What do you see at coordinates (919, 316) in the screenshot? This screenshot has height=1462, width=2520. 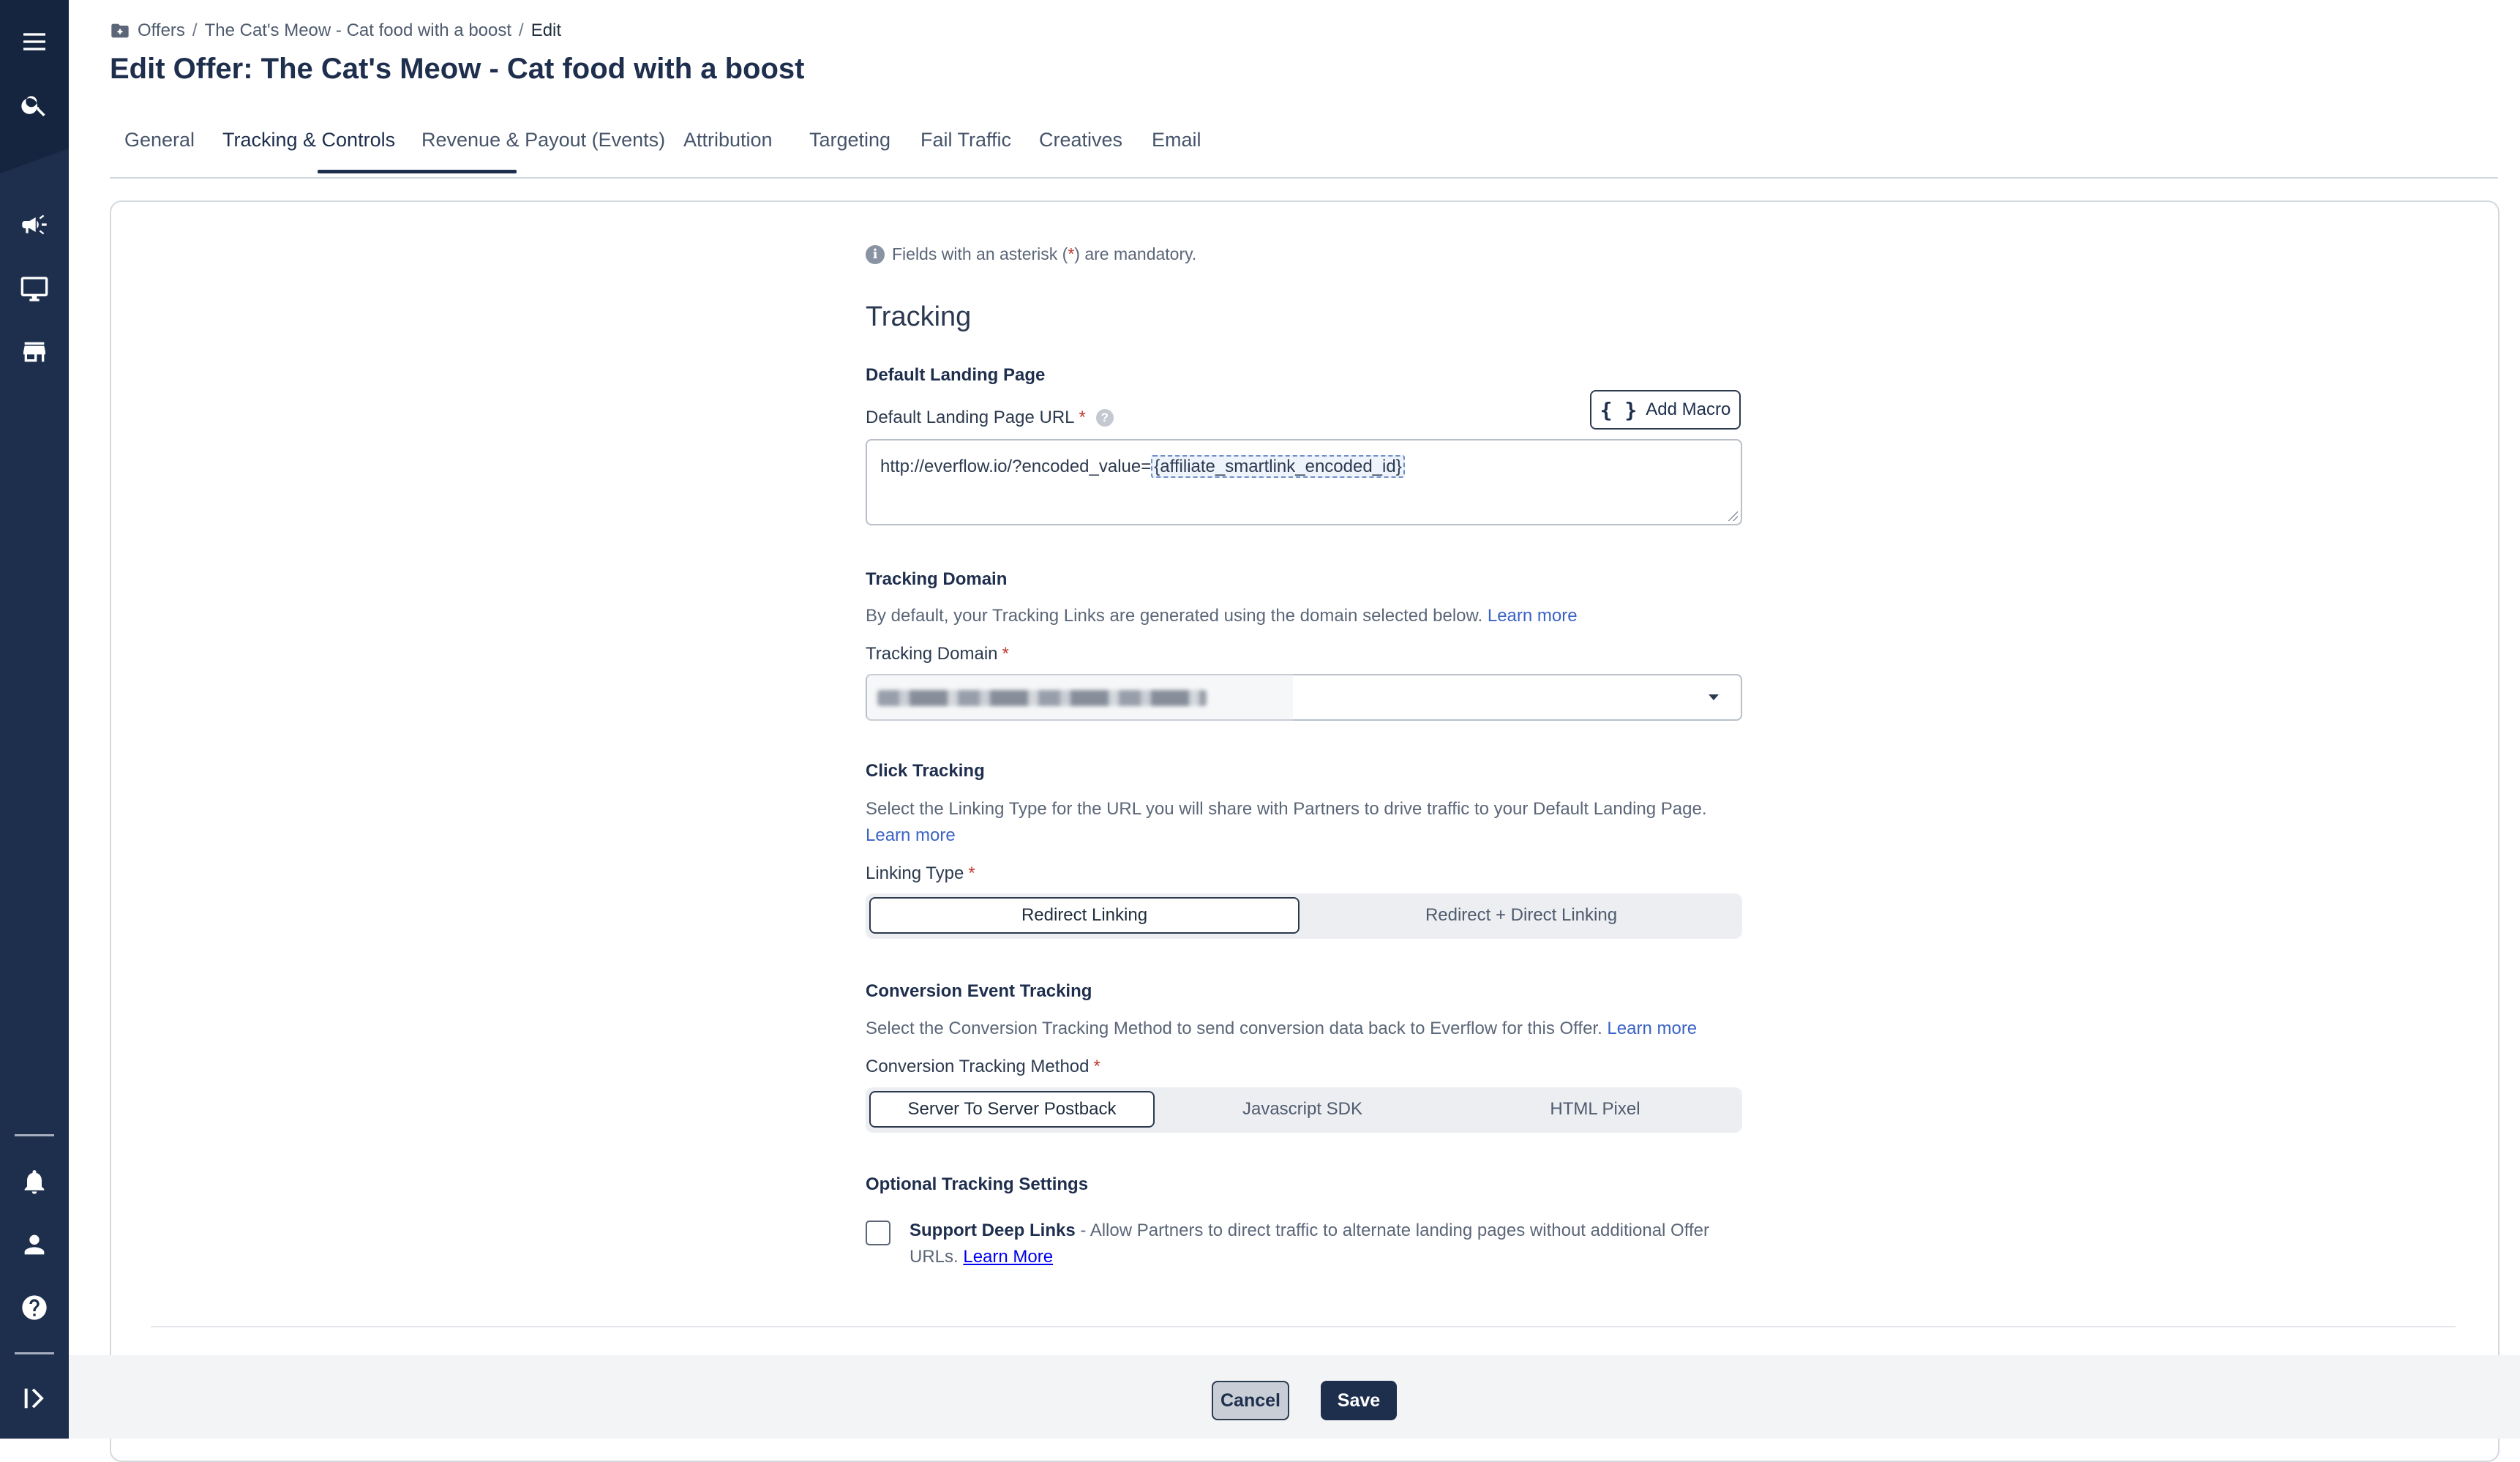 I see `section-title-tracking: Tracking` at bounding box center [919, 316].